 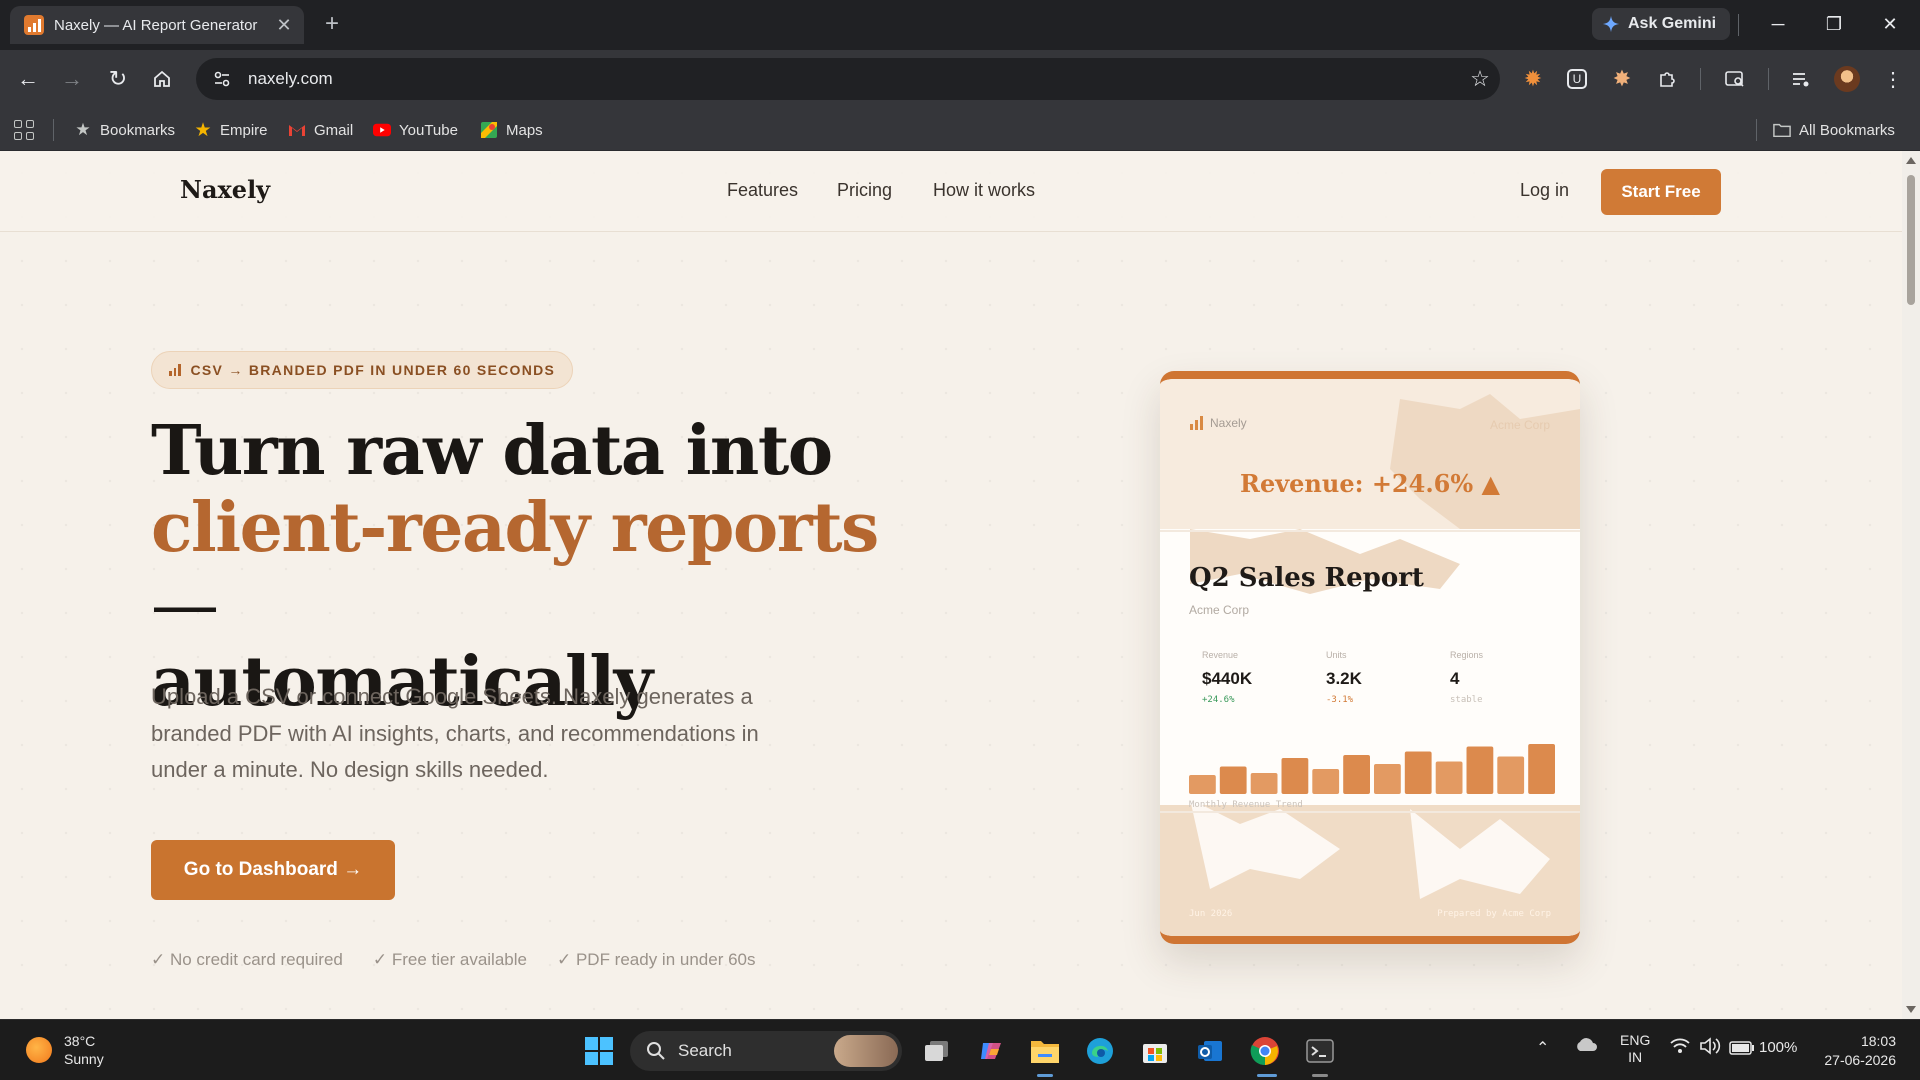 What do you see at coordinates (1467, 655) in the screenshot?
I see `metric-label: Regions` at bounding box center [1467, 655].